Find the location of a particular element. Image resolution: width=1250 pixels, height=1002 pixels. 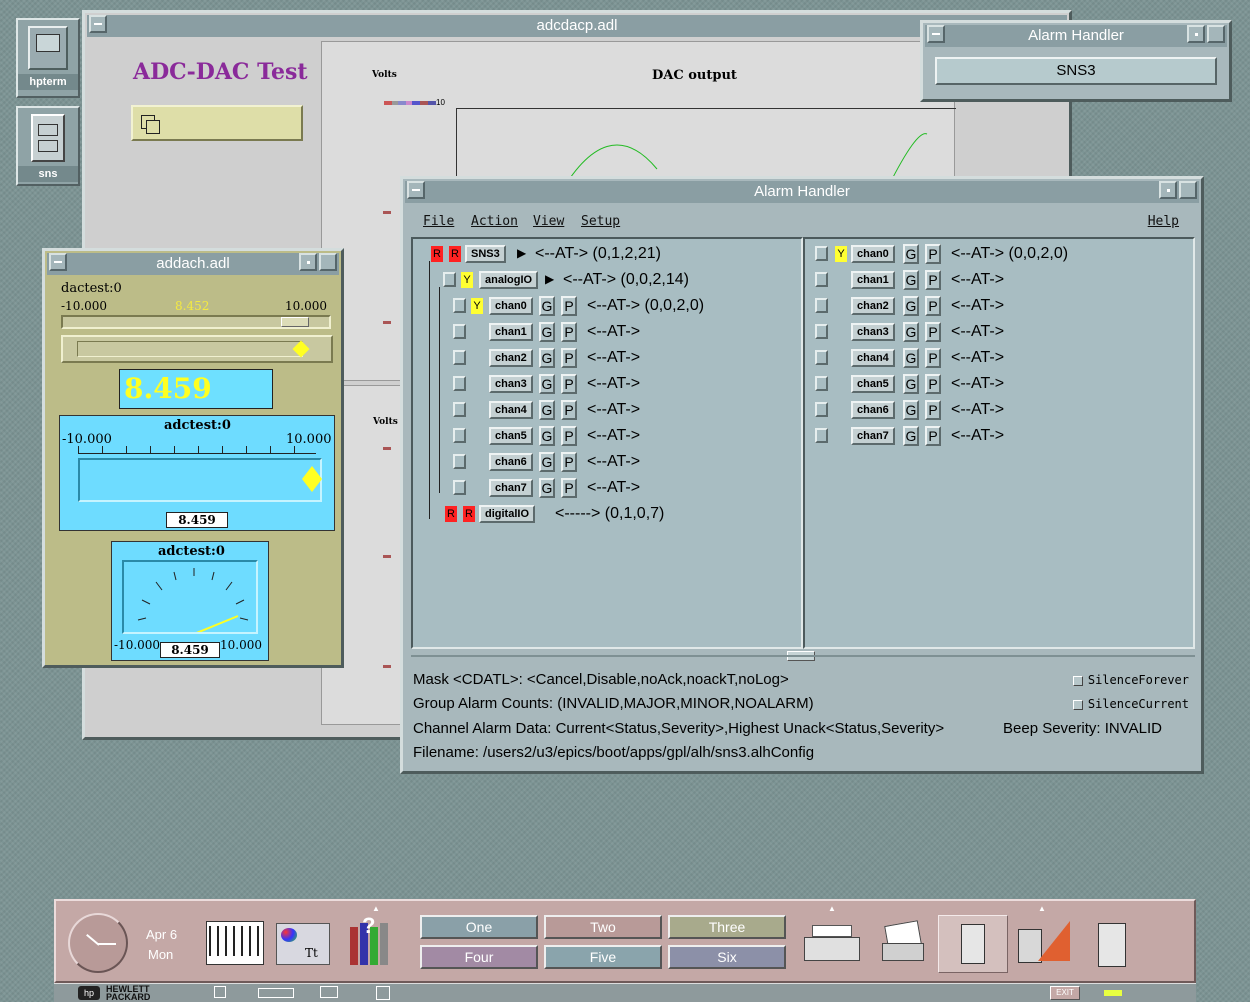

tree-row-chan3: chan3 G P <--AT-> is located at coordinates (621, 384).